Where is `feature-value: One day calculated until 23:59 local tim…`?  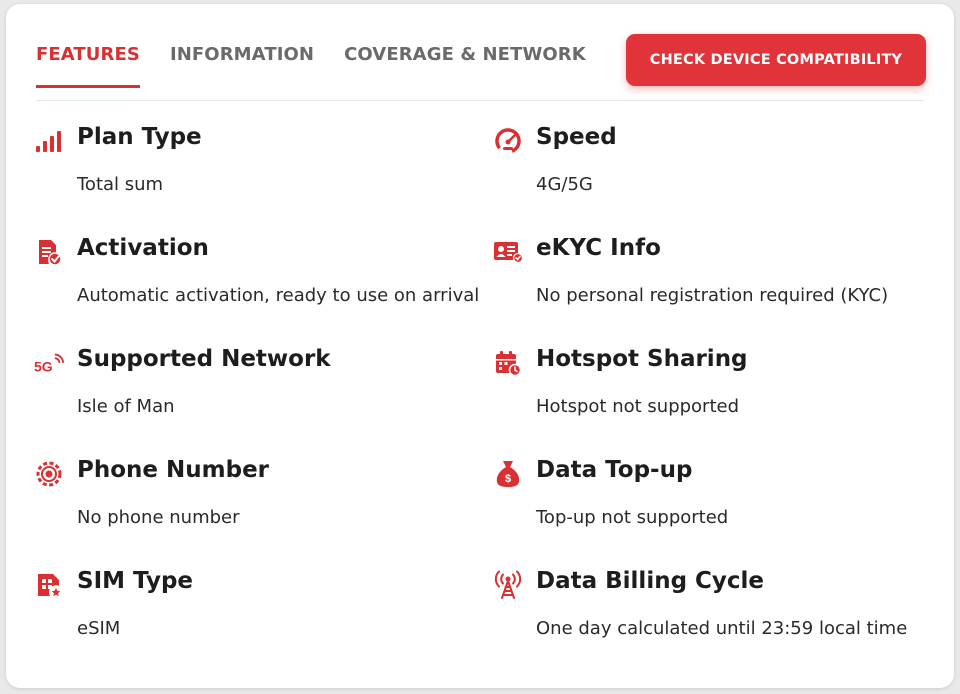
feature-value: One day calculated until 23:59 local tim… is located at coordinates (722, 628).